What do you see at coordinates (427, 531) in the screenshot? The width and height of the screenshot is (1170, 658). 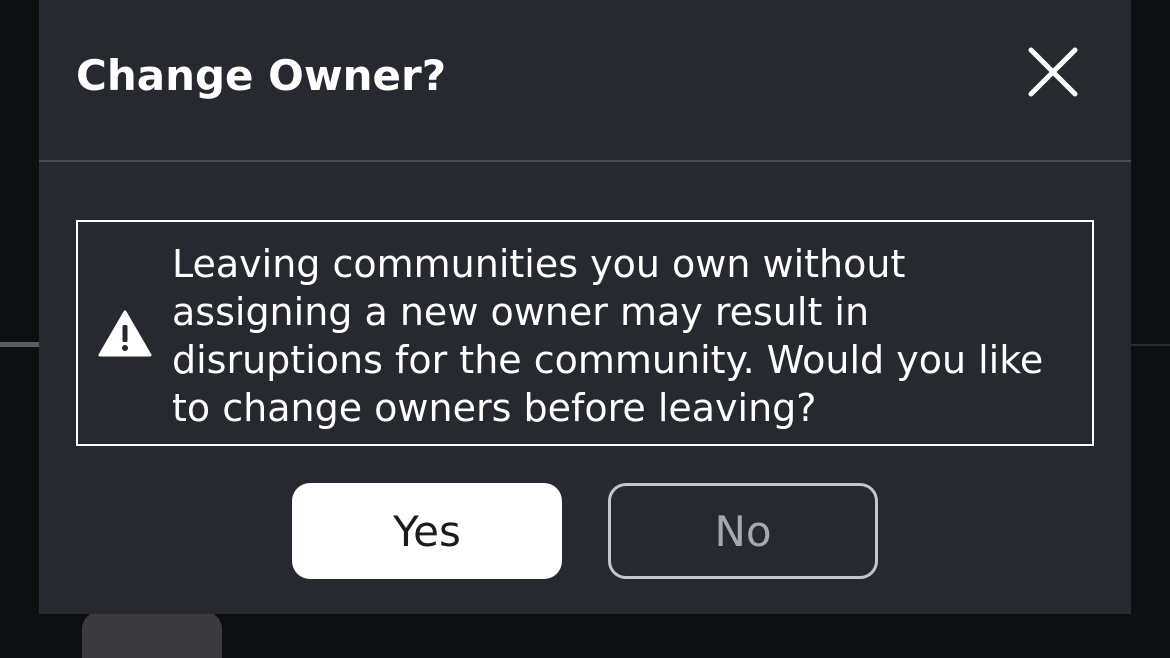 I see `yes-button: Yes` at bounding box center [427, 531].